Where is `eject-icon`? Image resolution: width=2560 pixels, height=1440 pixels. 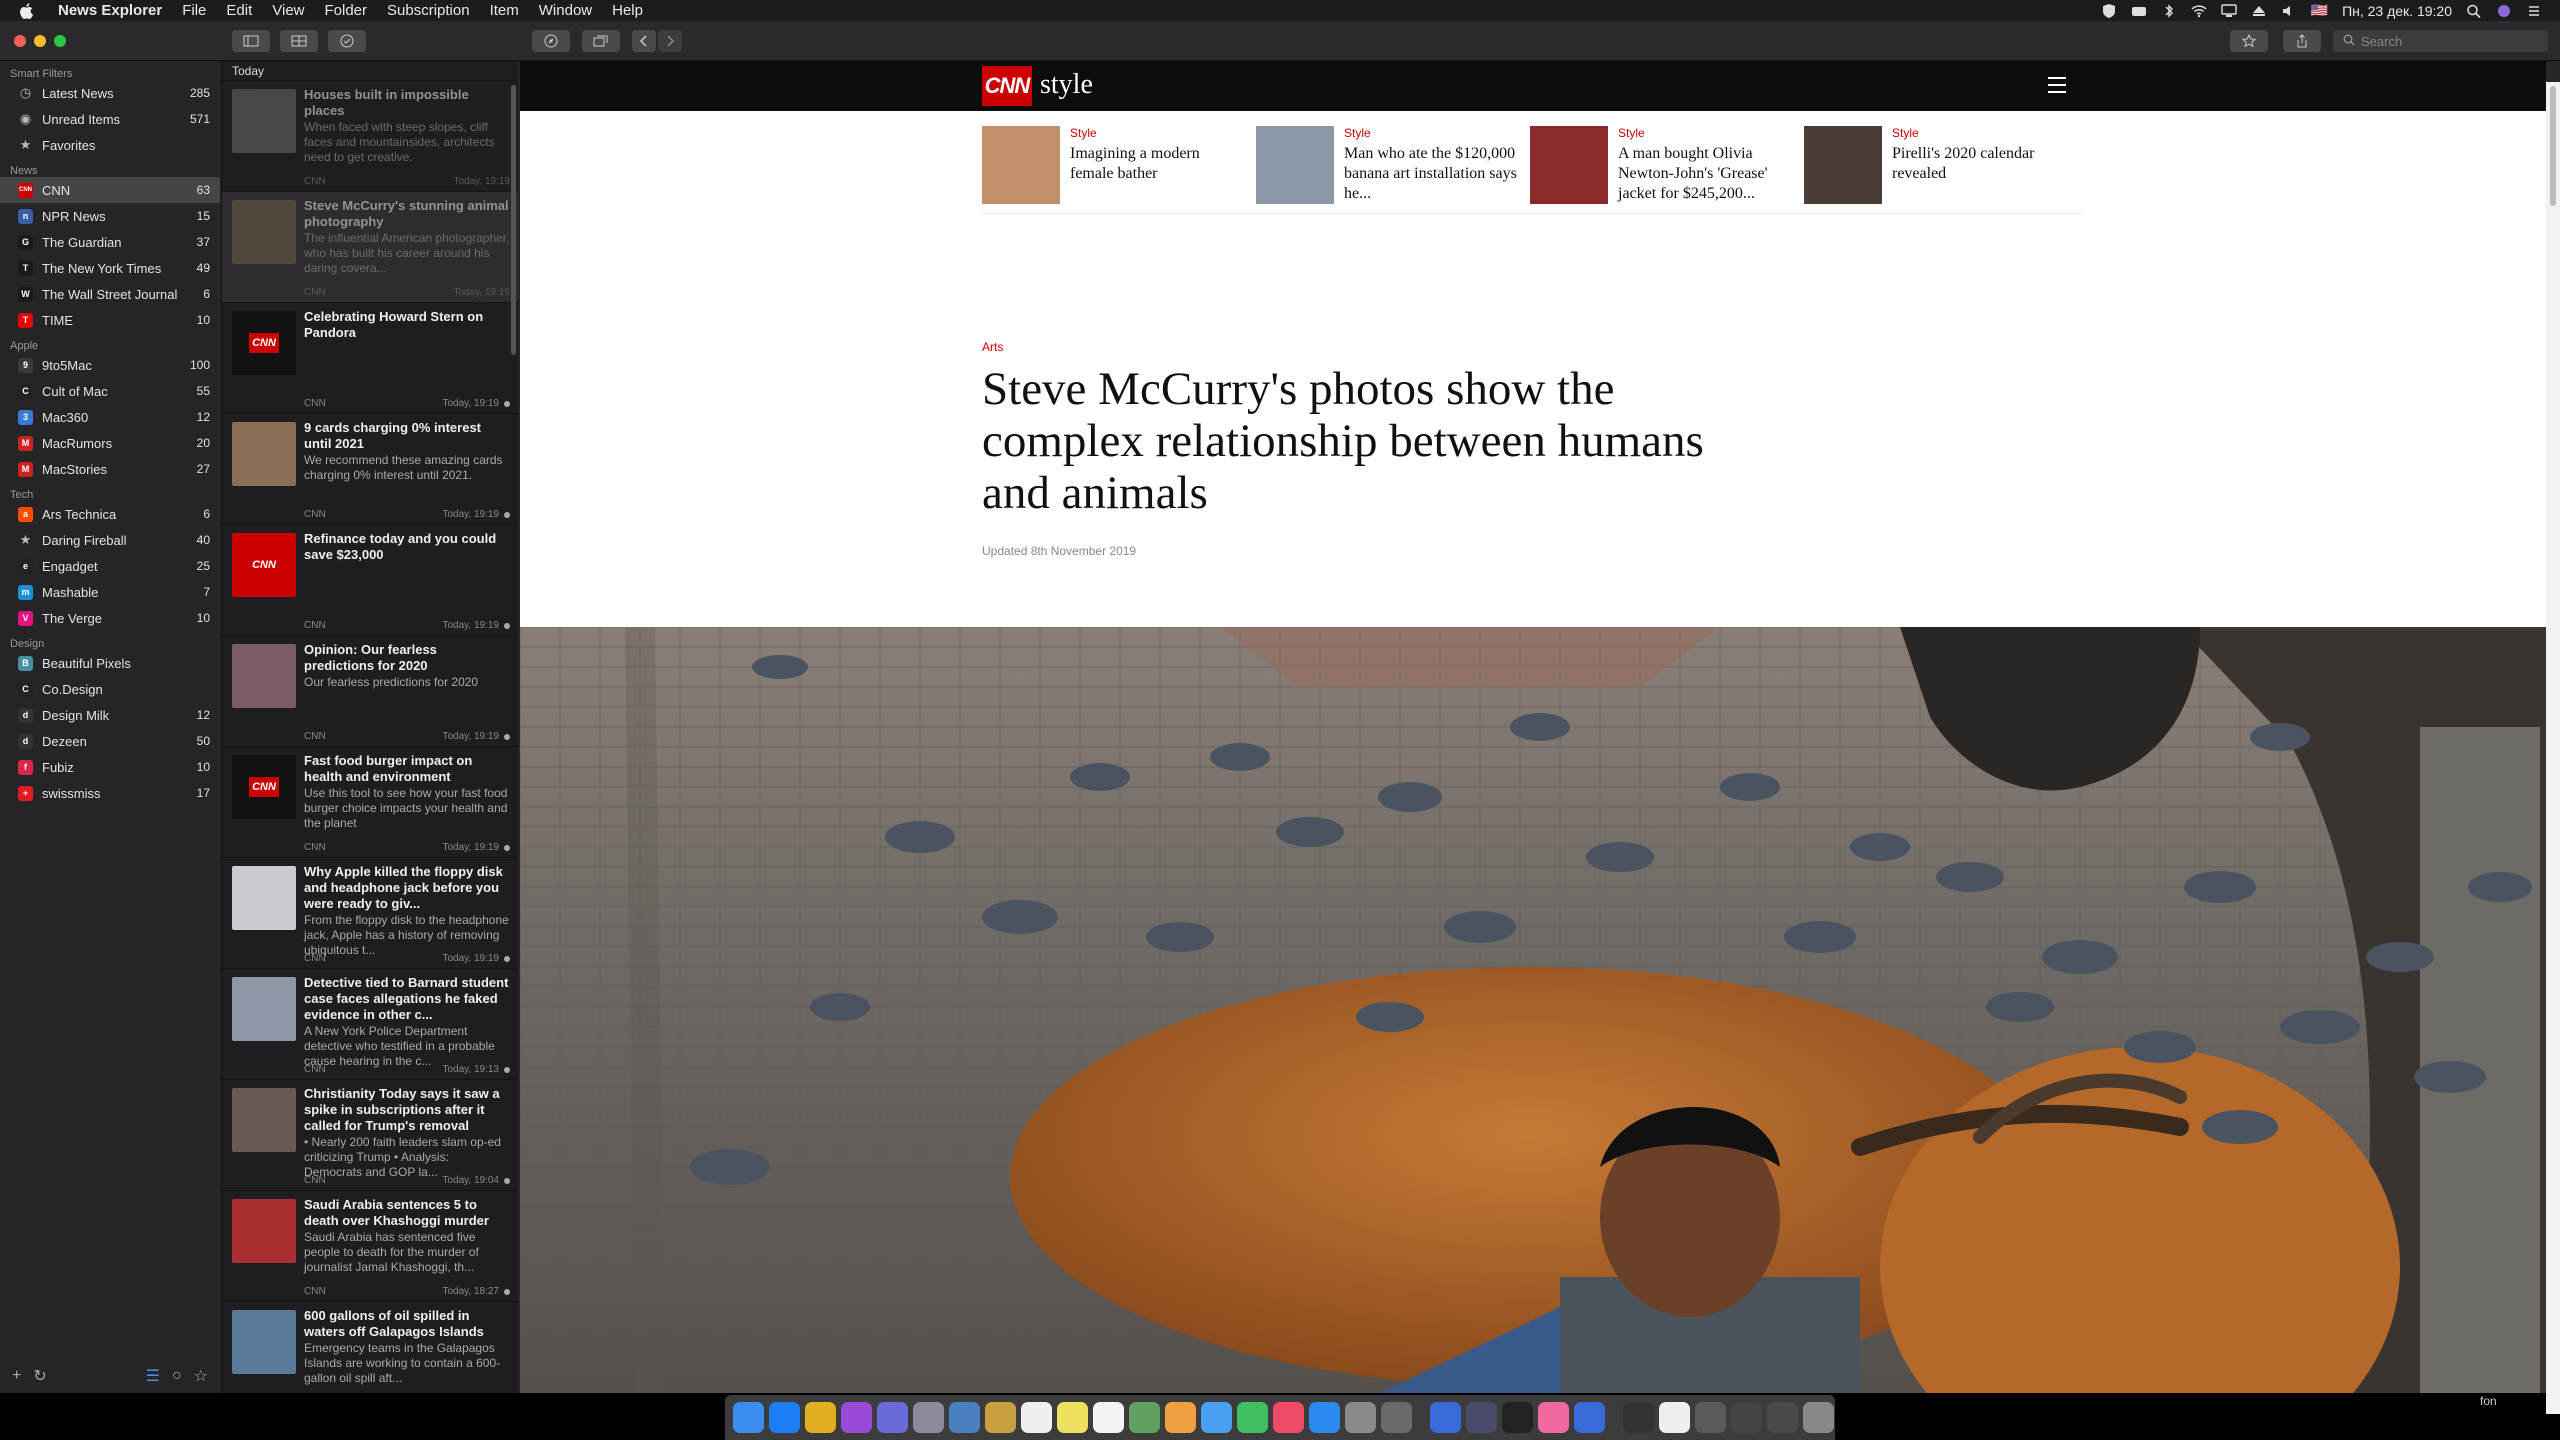
eject-icon is located at coordinates (2259, 11).